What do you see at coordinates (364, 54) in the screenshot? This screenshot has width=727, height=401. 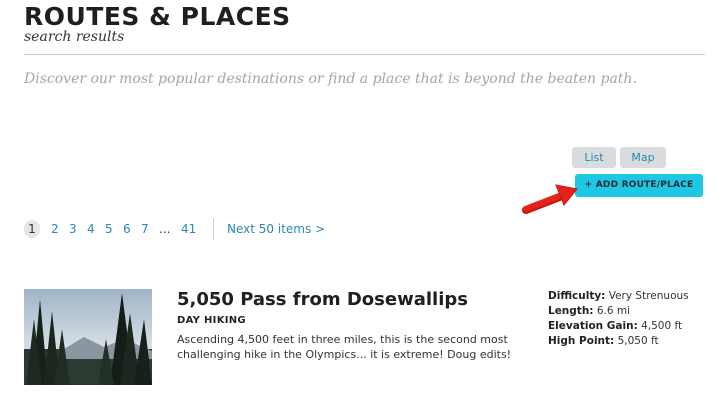 I see `title-divider` at bounding box center [364, 54].